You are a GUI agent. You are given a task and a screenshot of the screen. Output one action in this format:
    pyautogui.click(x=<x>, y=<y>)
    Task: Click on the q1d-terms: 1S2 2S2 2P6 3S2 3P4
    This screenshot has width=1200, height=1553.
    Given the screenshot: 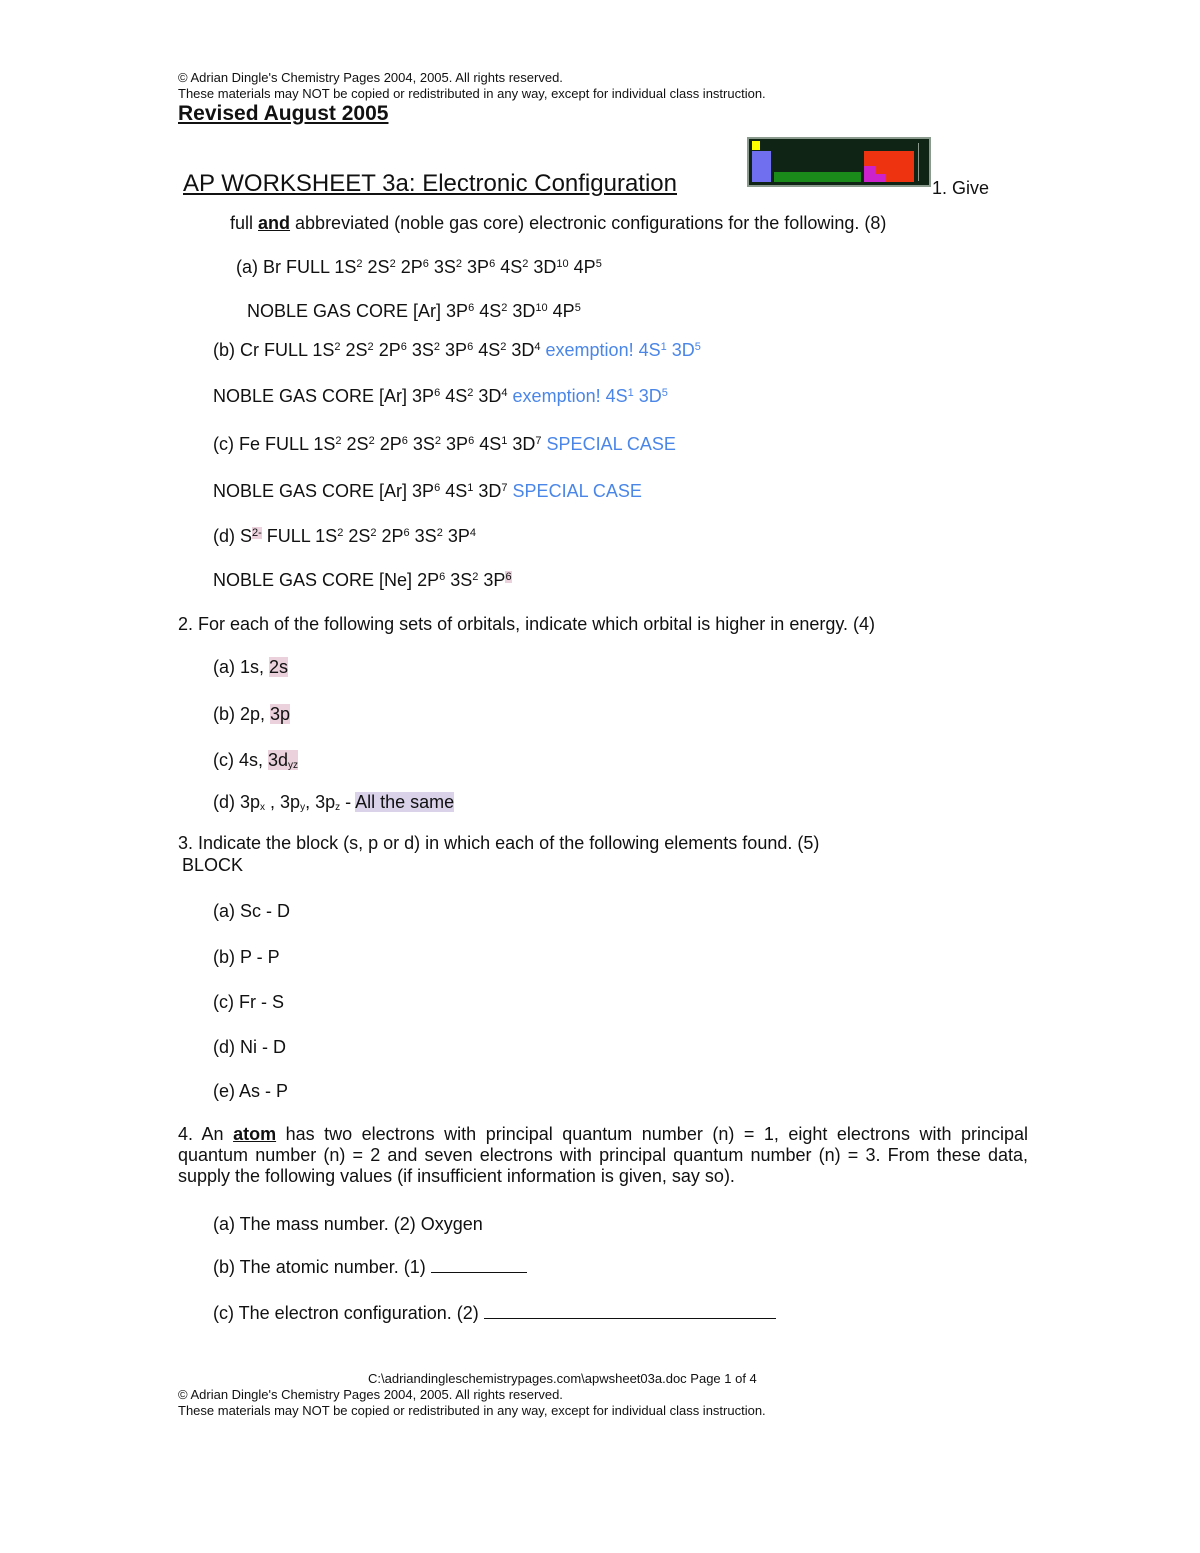 What is the action you would take?
    pyautogui.click(x=395, y=536)
    